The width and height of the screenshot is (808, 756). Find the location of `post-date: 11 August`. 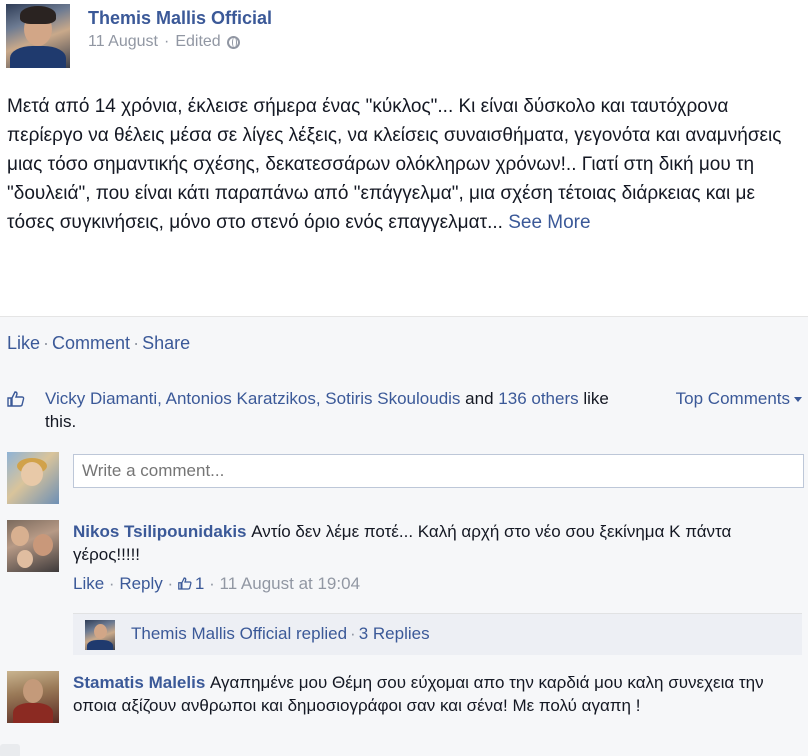

post-date: 11 August is located at coordinates (123, 42).